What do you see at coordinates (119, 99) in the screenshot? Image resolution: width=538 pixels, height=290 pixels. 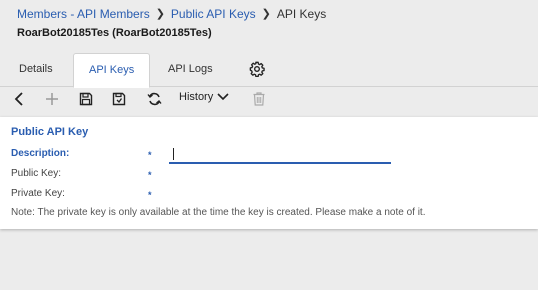 I see `save-close-icon` at bounding box center [119, 99].